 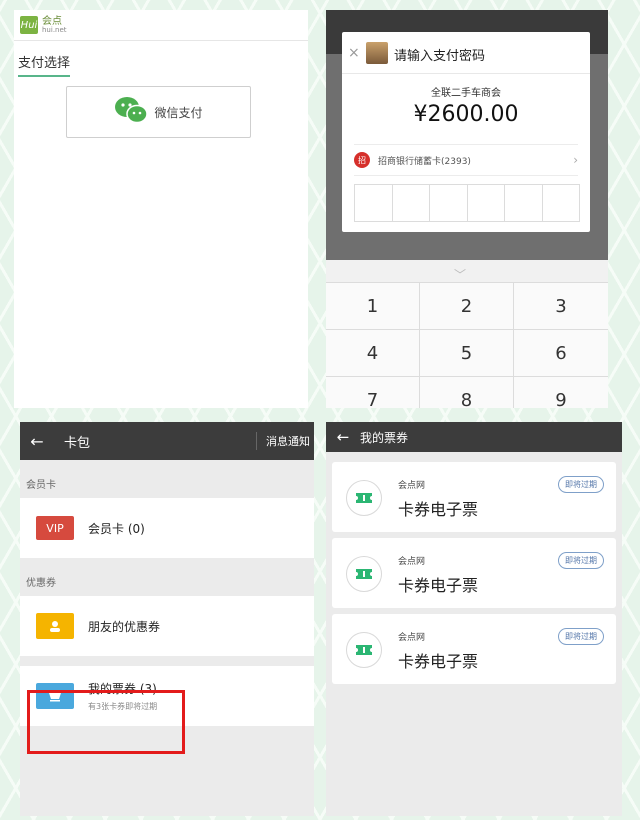 I want to click on wechat-icon, so click(x=131, y=112).